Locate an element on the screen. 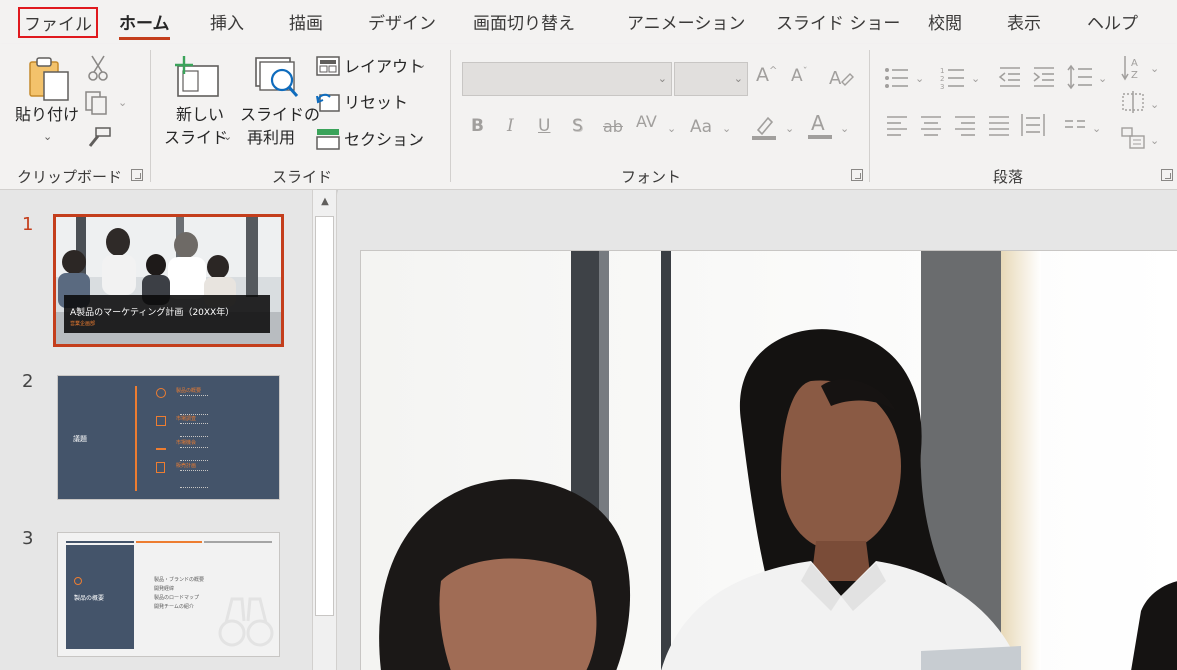  strikethrough-button: ab is located at coordinates (613, 126).